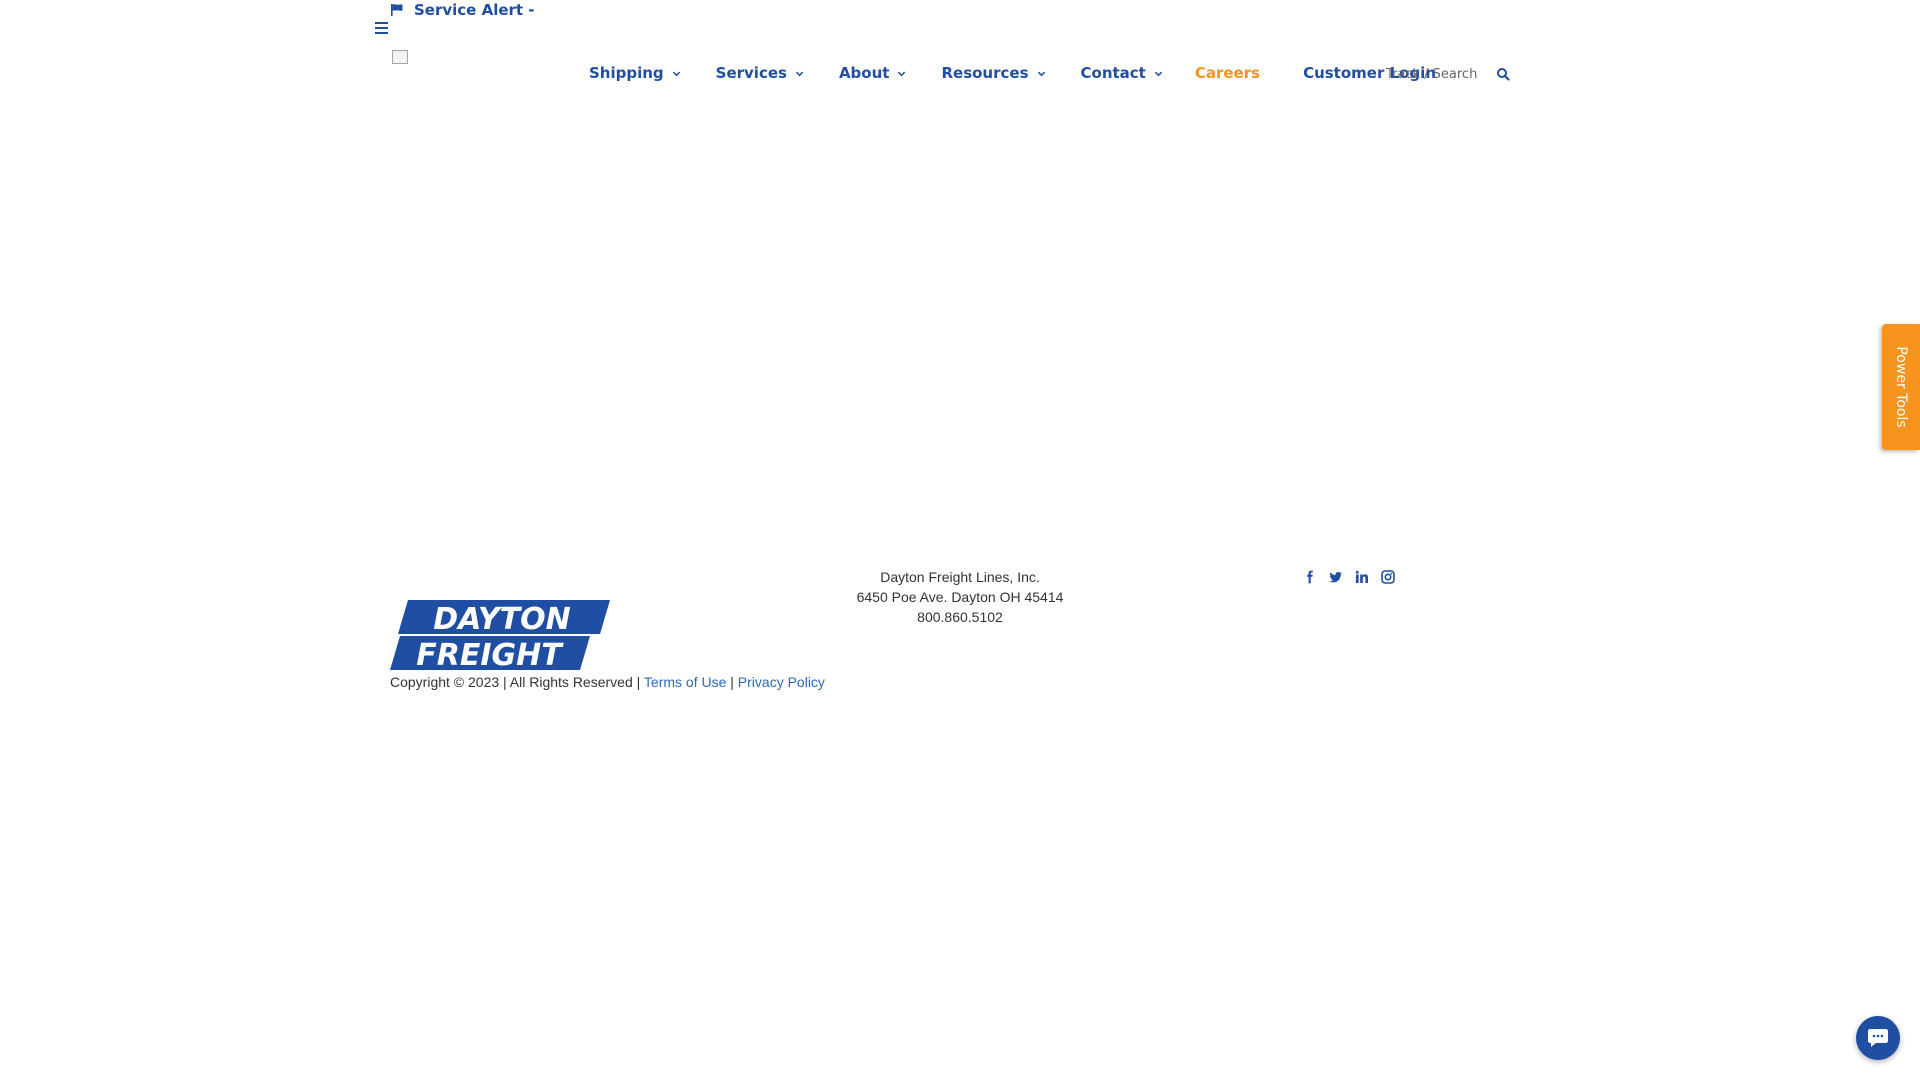  I want to click on company-address: 6450 Poe Ave. Dayton OH 45414, so click(960, 597).